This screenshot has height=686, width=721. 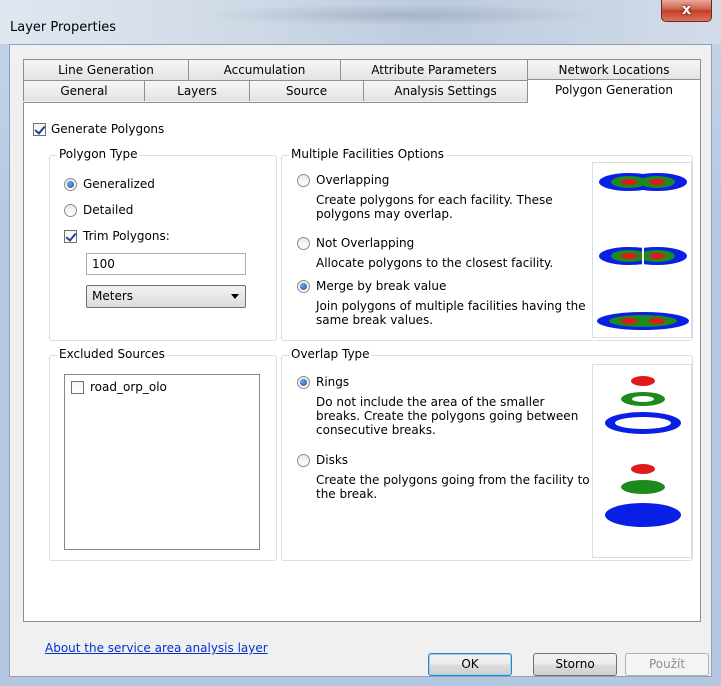 I want to click on trim-polygons-checkbox, so click(x=70, y=236).